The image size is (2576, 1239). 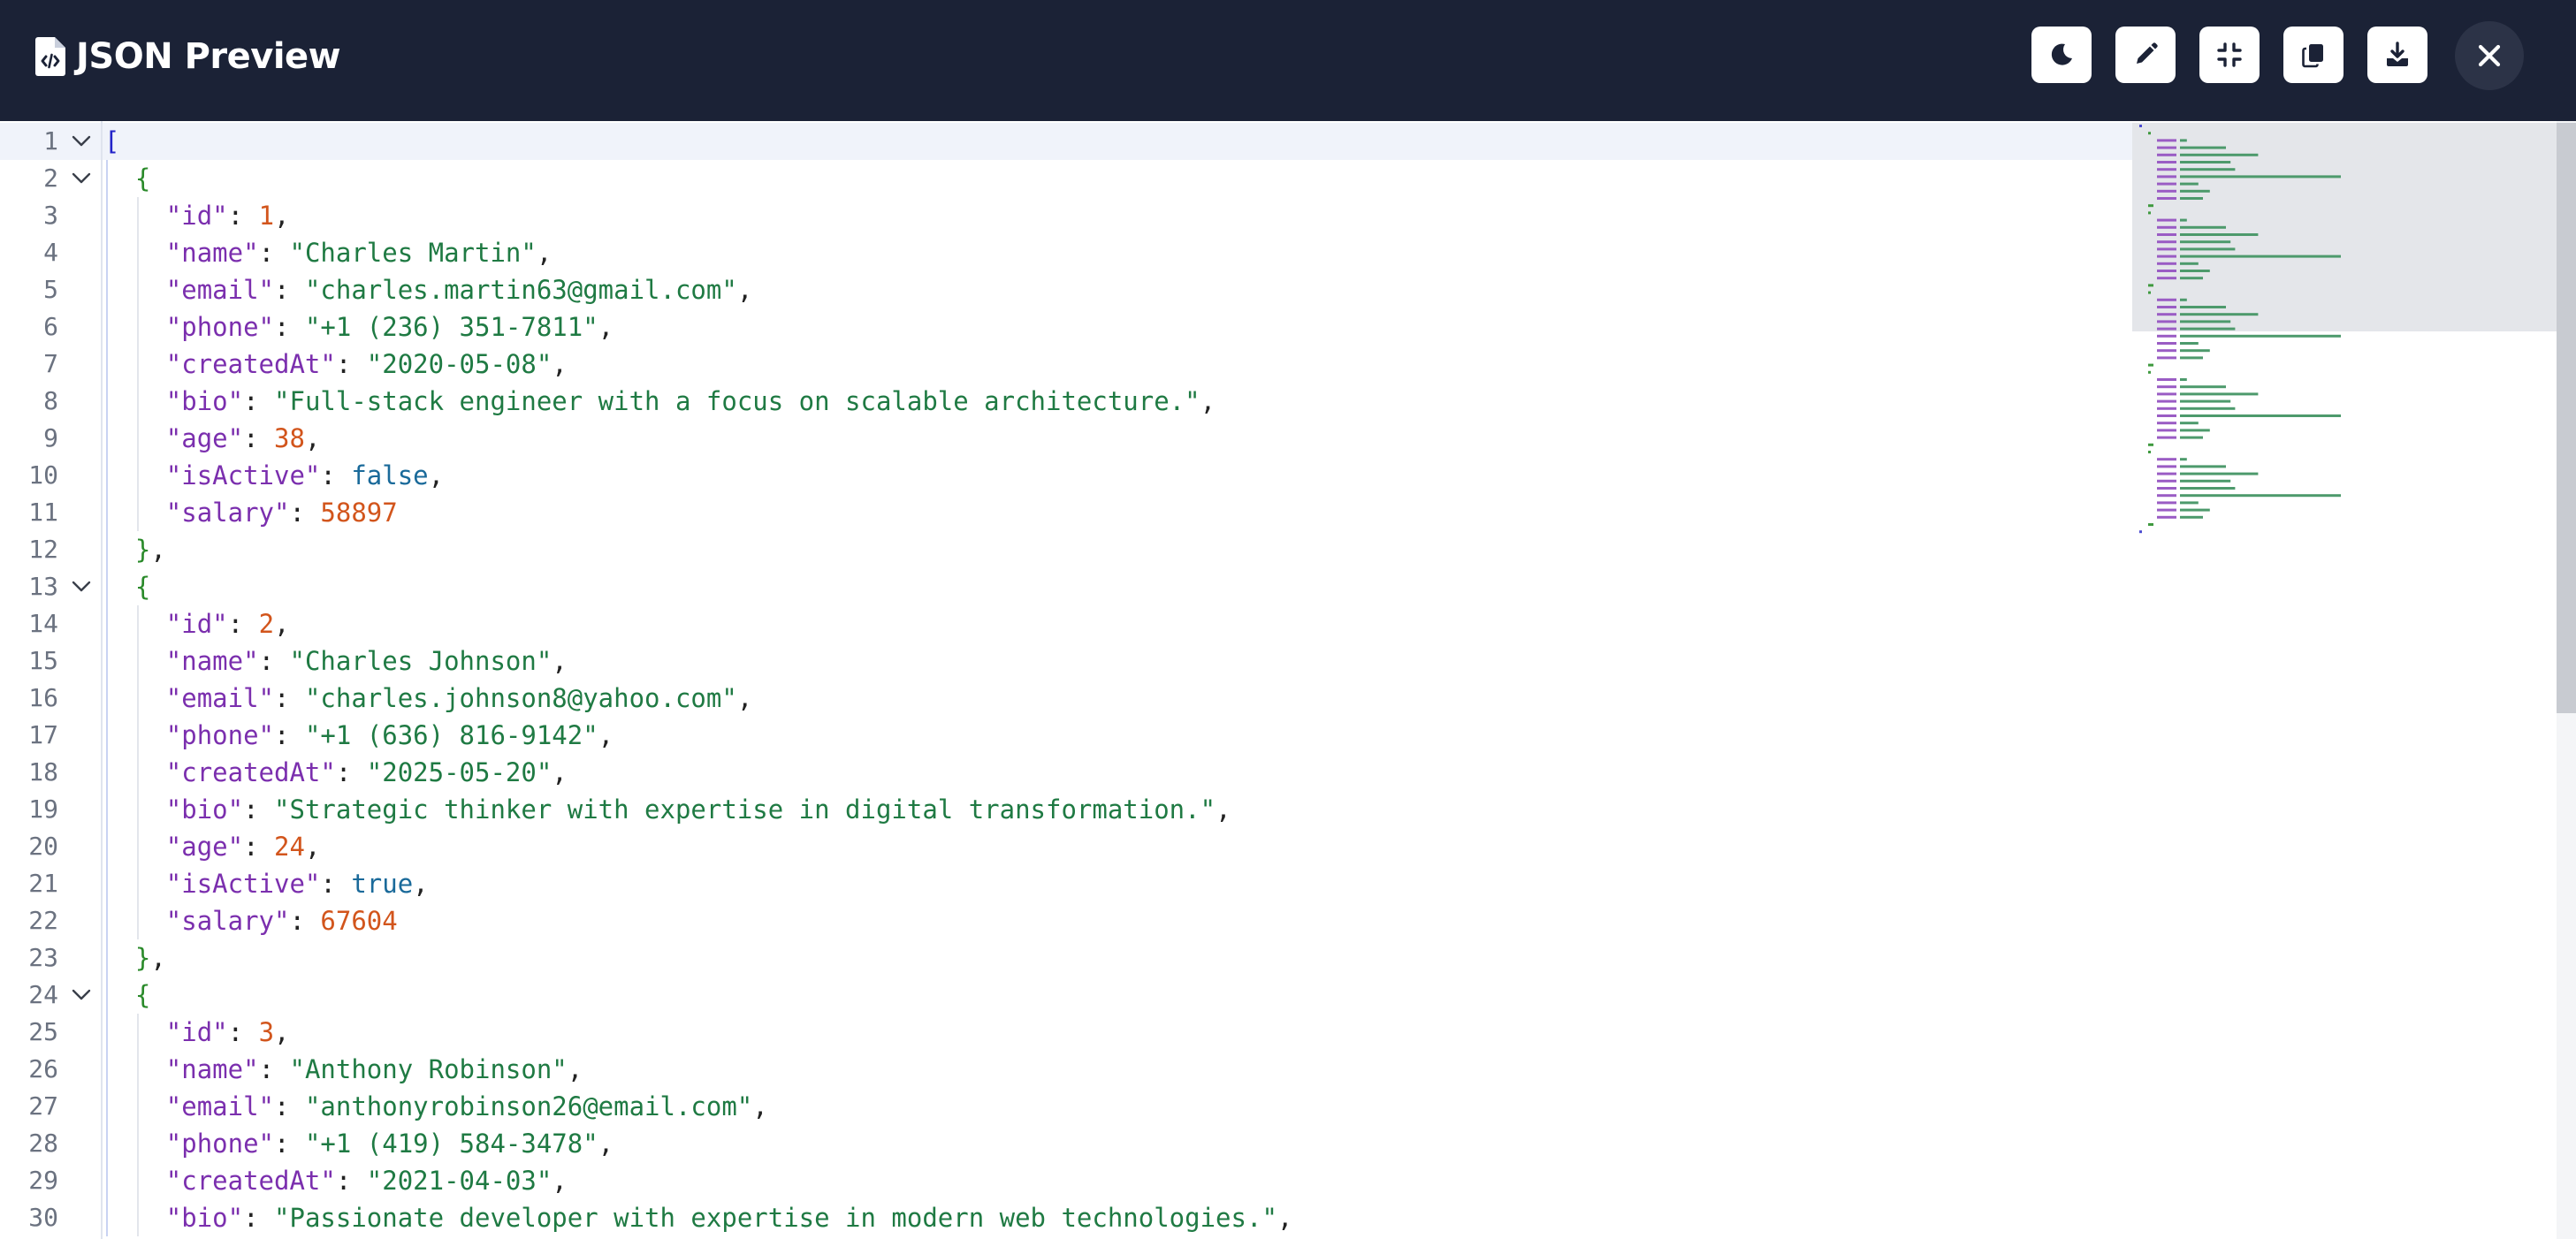 I want to click on code-line: "isActive": false,, so click(x=305, y=475).